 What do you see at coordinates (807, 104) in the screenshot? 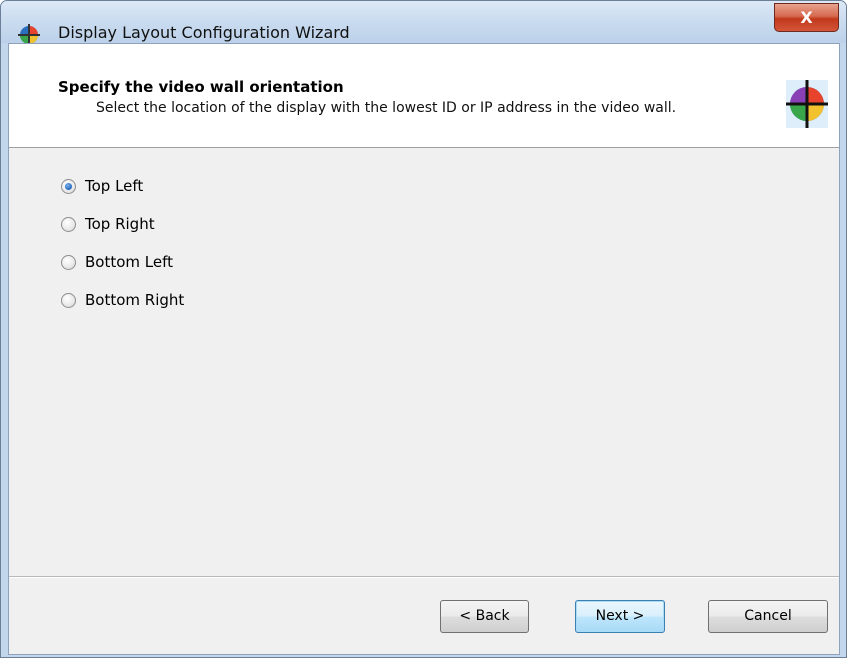
I see `display-layout-icon` at bounding box center [807, 104].